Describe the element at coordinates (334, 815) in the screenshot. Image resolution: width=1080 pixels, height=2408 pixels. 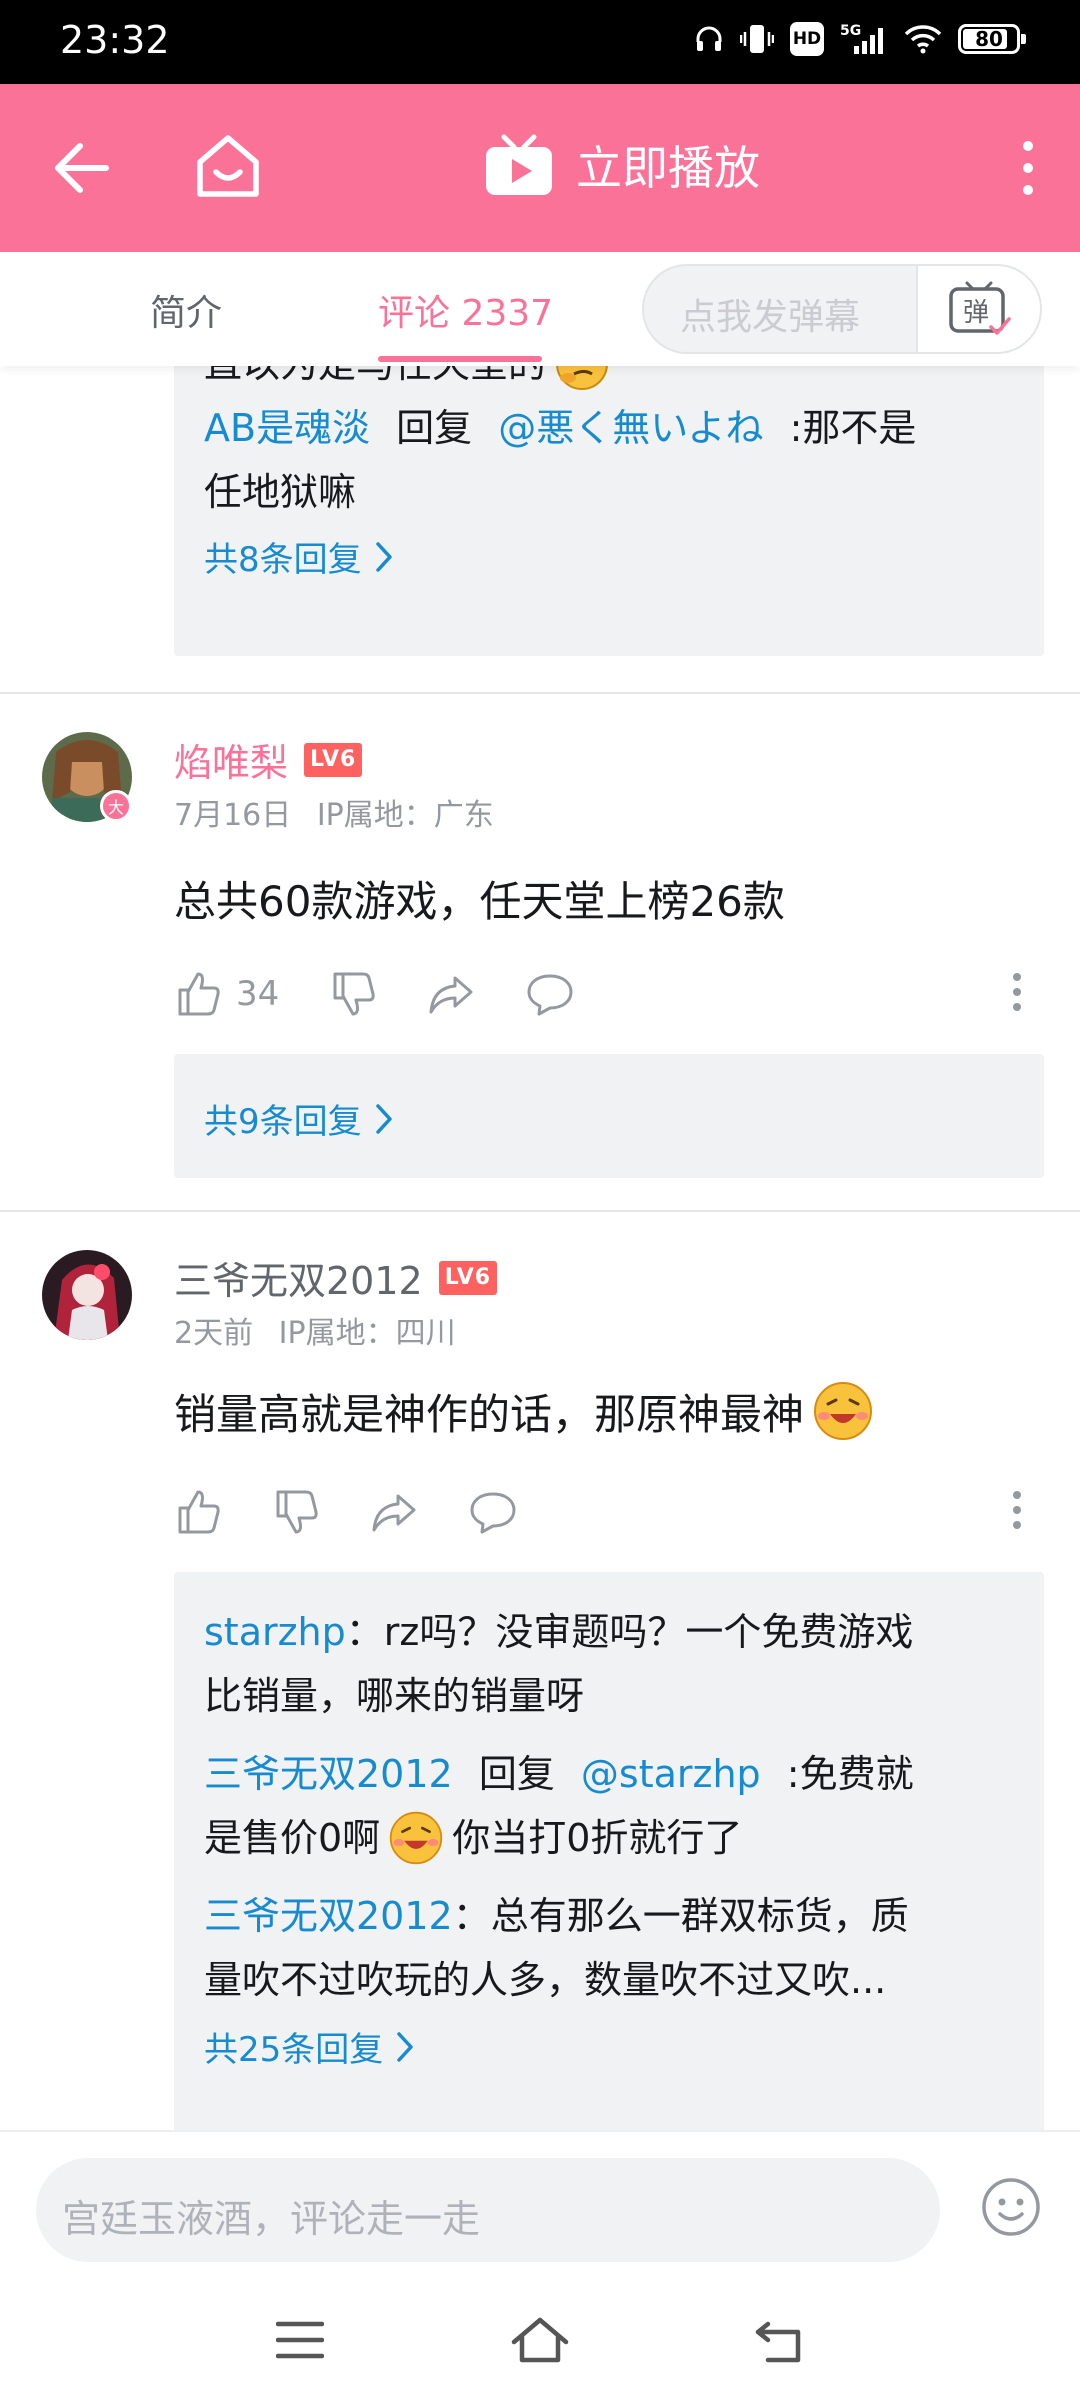
I see `comment-meta: 7月16日 IP属地：广东` at that location.